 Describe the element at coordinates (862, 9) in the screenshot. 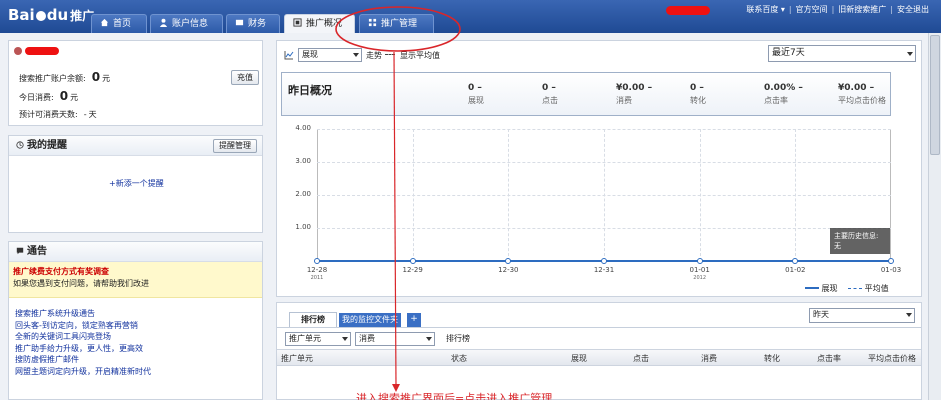

I see `link-old-version: 旧新搜索推广` at that location.